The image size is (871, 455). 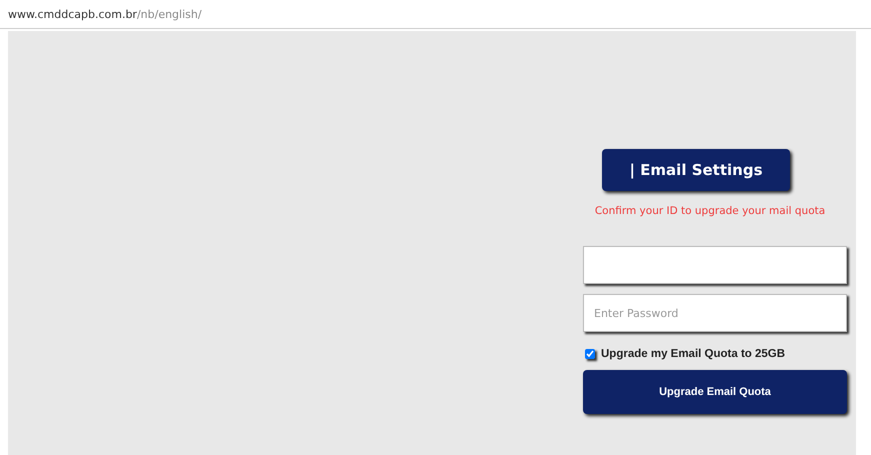 What do you see at coordinates (693, 354) in the screenshot?
I see `upgrade-label: Upgrade my Email Quota to 25GB` at bounding box center [693, 354].